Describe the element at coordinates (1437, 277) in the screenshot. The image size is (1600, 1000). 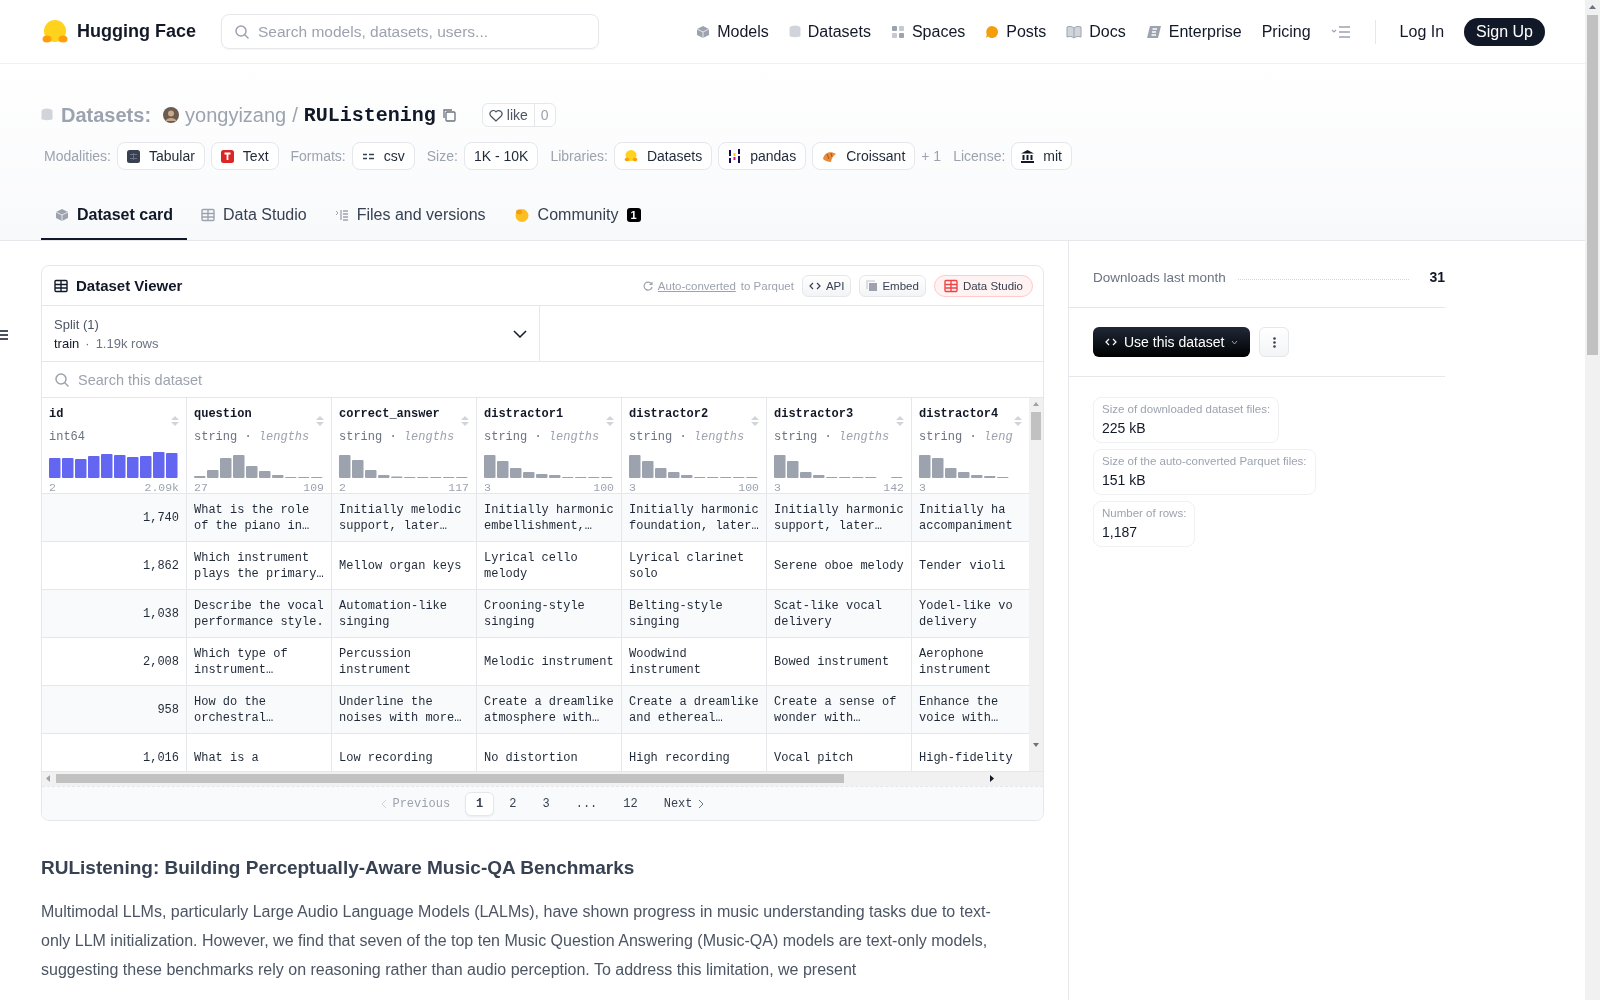
I see `downloads-count: 31` at that location.